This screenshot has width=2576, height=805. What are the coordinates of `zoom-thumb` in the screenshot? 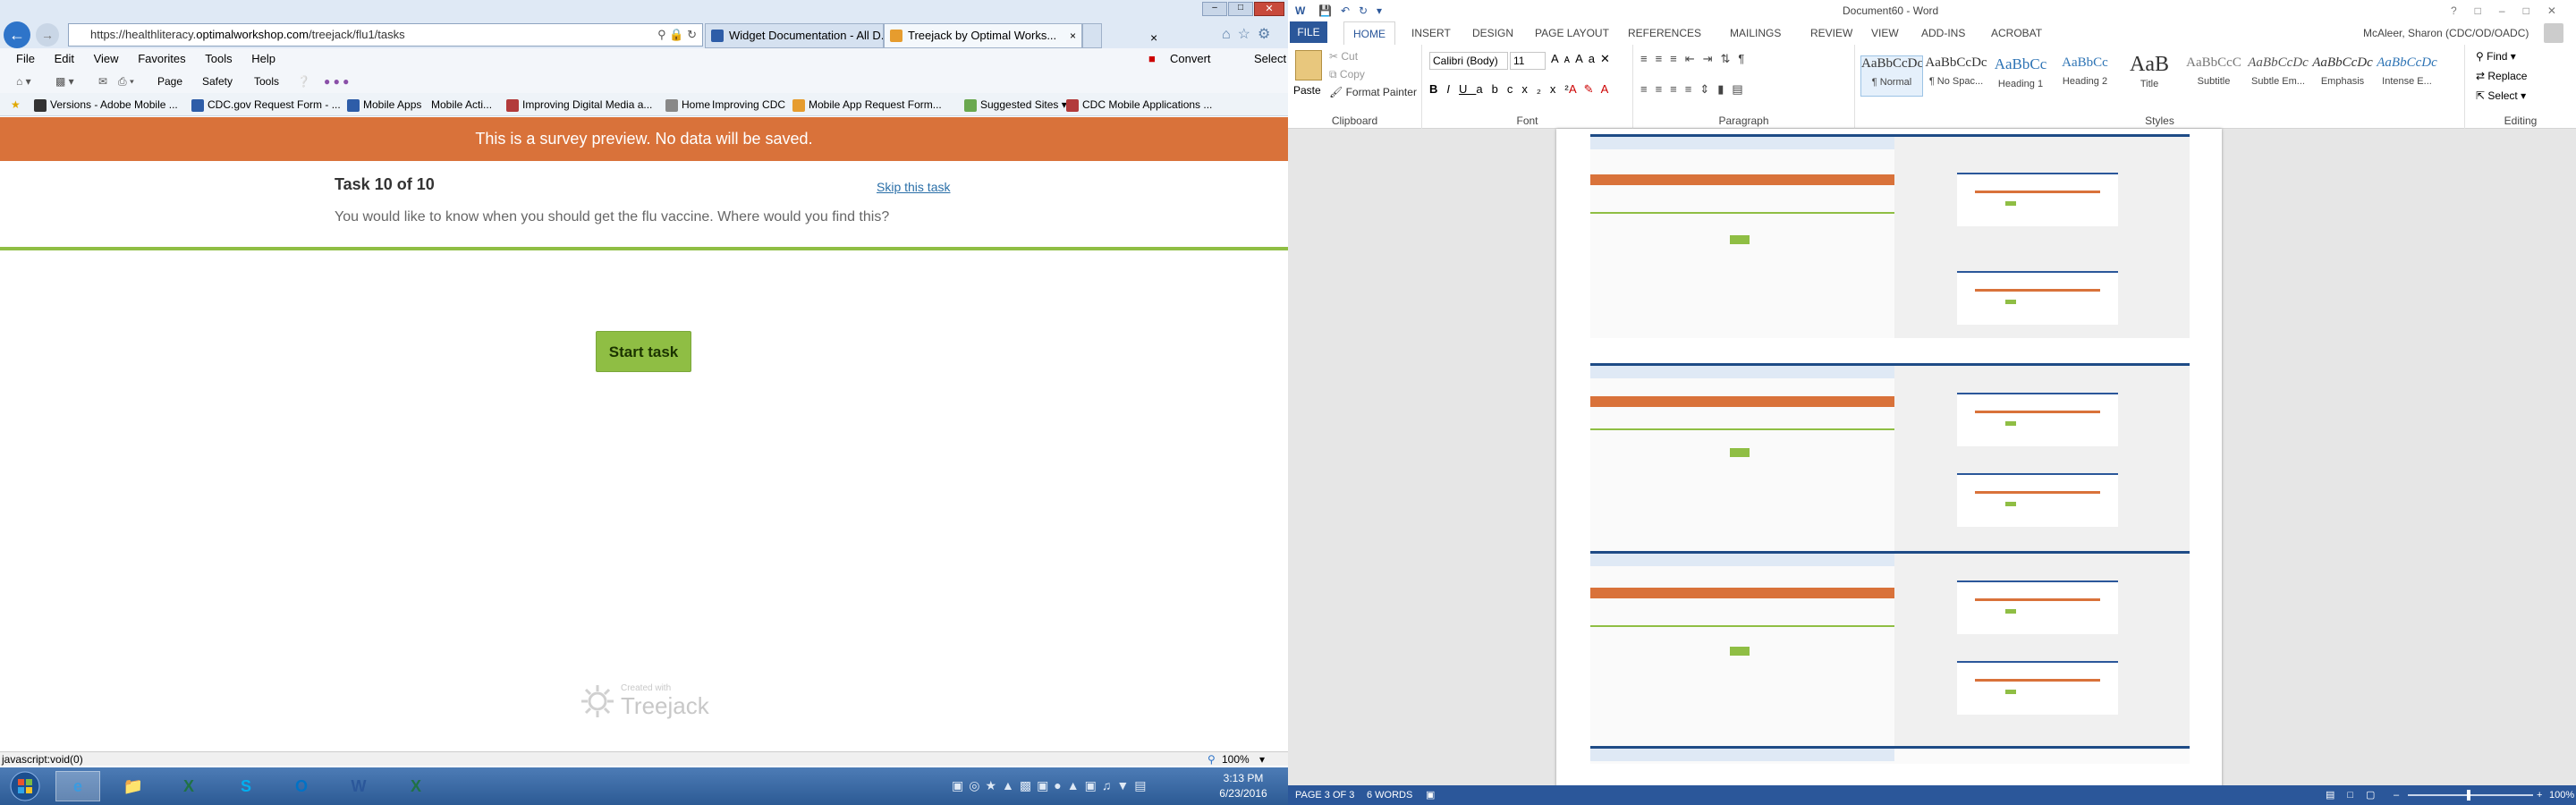 It's located at (2468, 795).